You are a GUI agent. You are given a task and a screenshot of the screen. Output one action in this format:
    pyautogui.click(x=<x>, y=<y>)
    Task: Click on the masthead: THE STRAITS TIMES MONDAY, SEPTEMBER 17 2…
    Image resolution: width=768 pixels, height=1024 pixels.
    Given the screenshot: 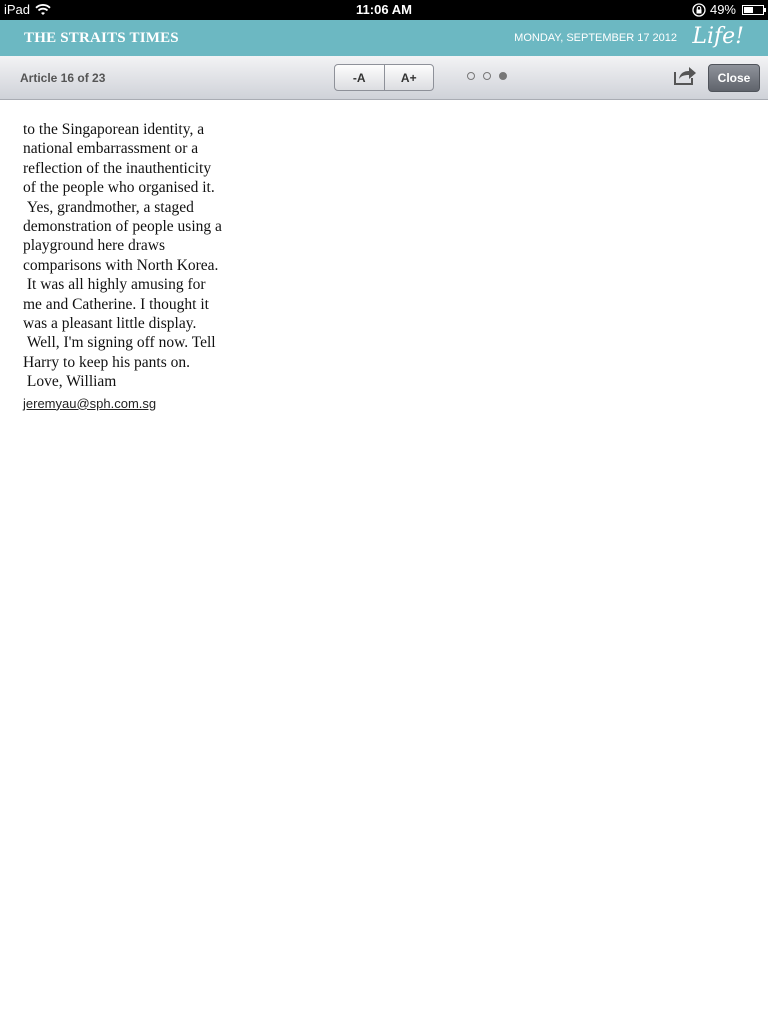 What is the action you would take?
    pyautogui.click(x=384, y=38)
    